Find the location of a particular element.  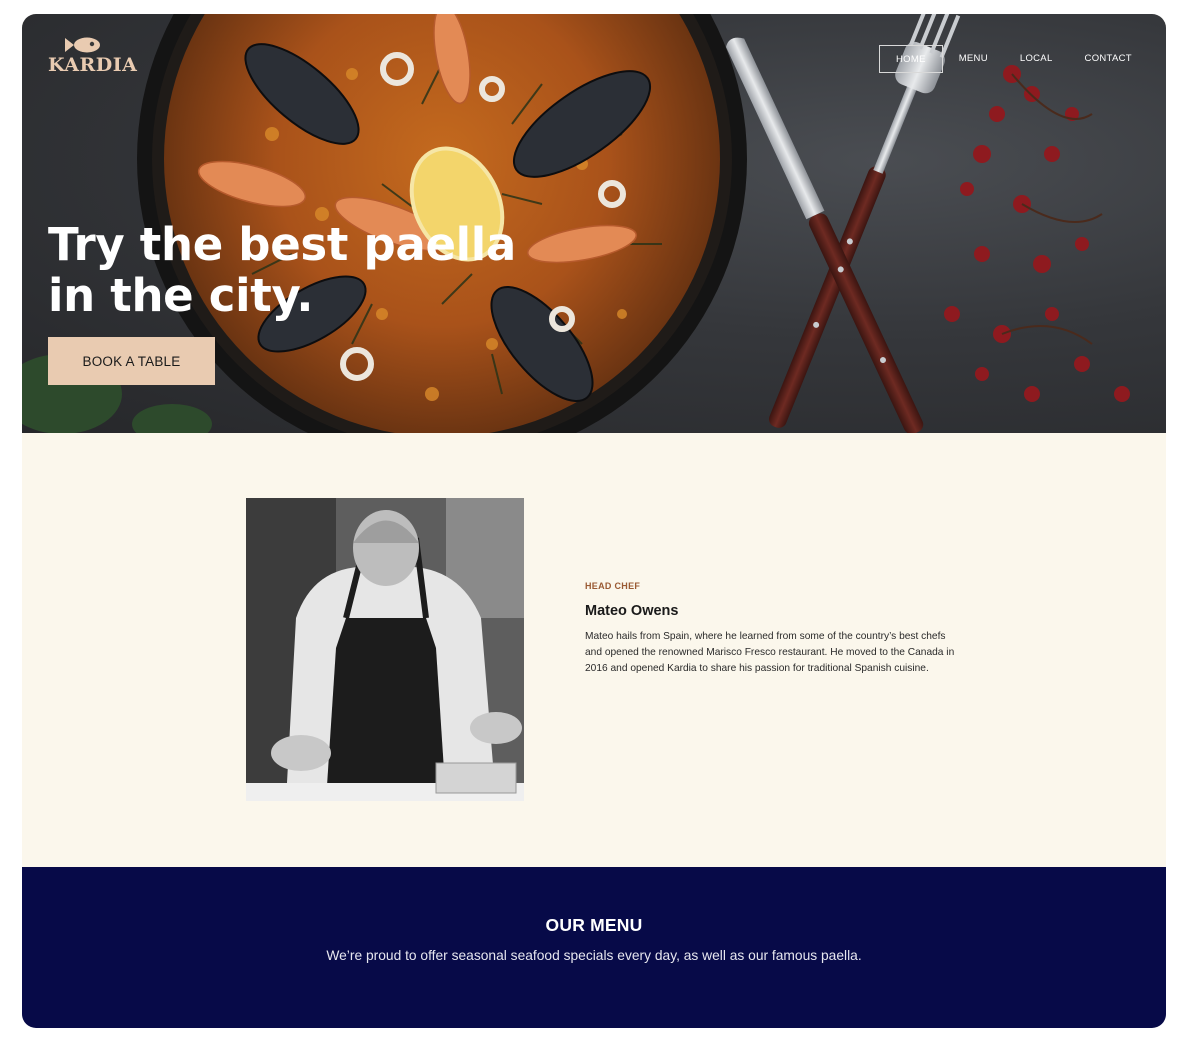

main-nav: HOME MENU LOCAL CONTACT is located at coordinates (1013, 59).